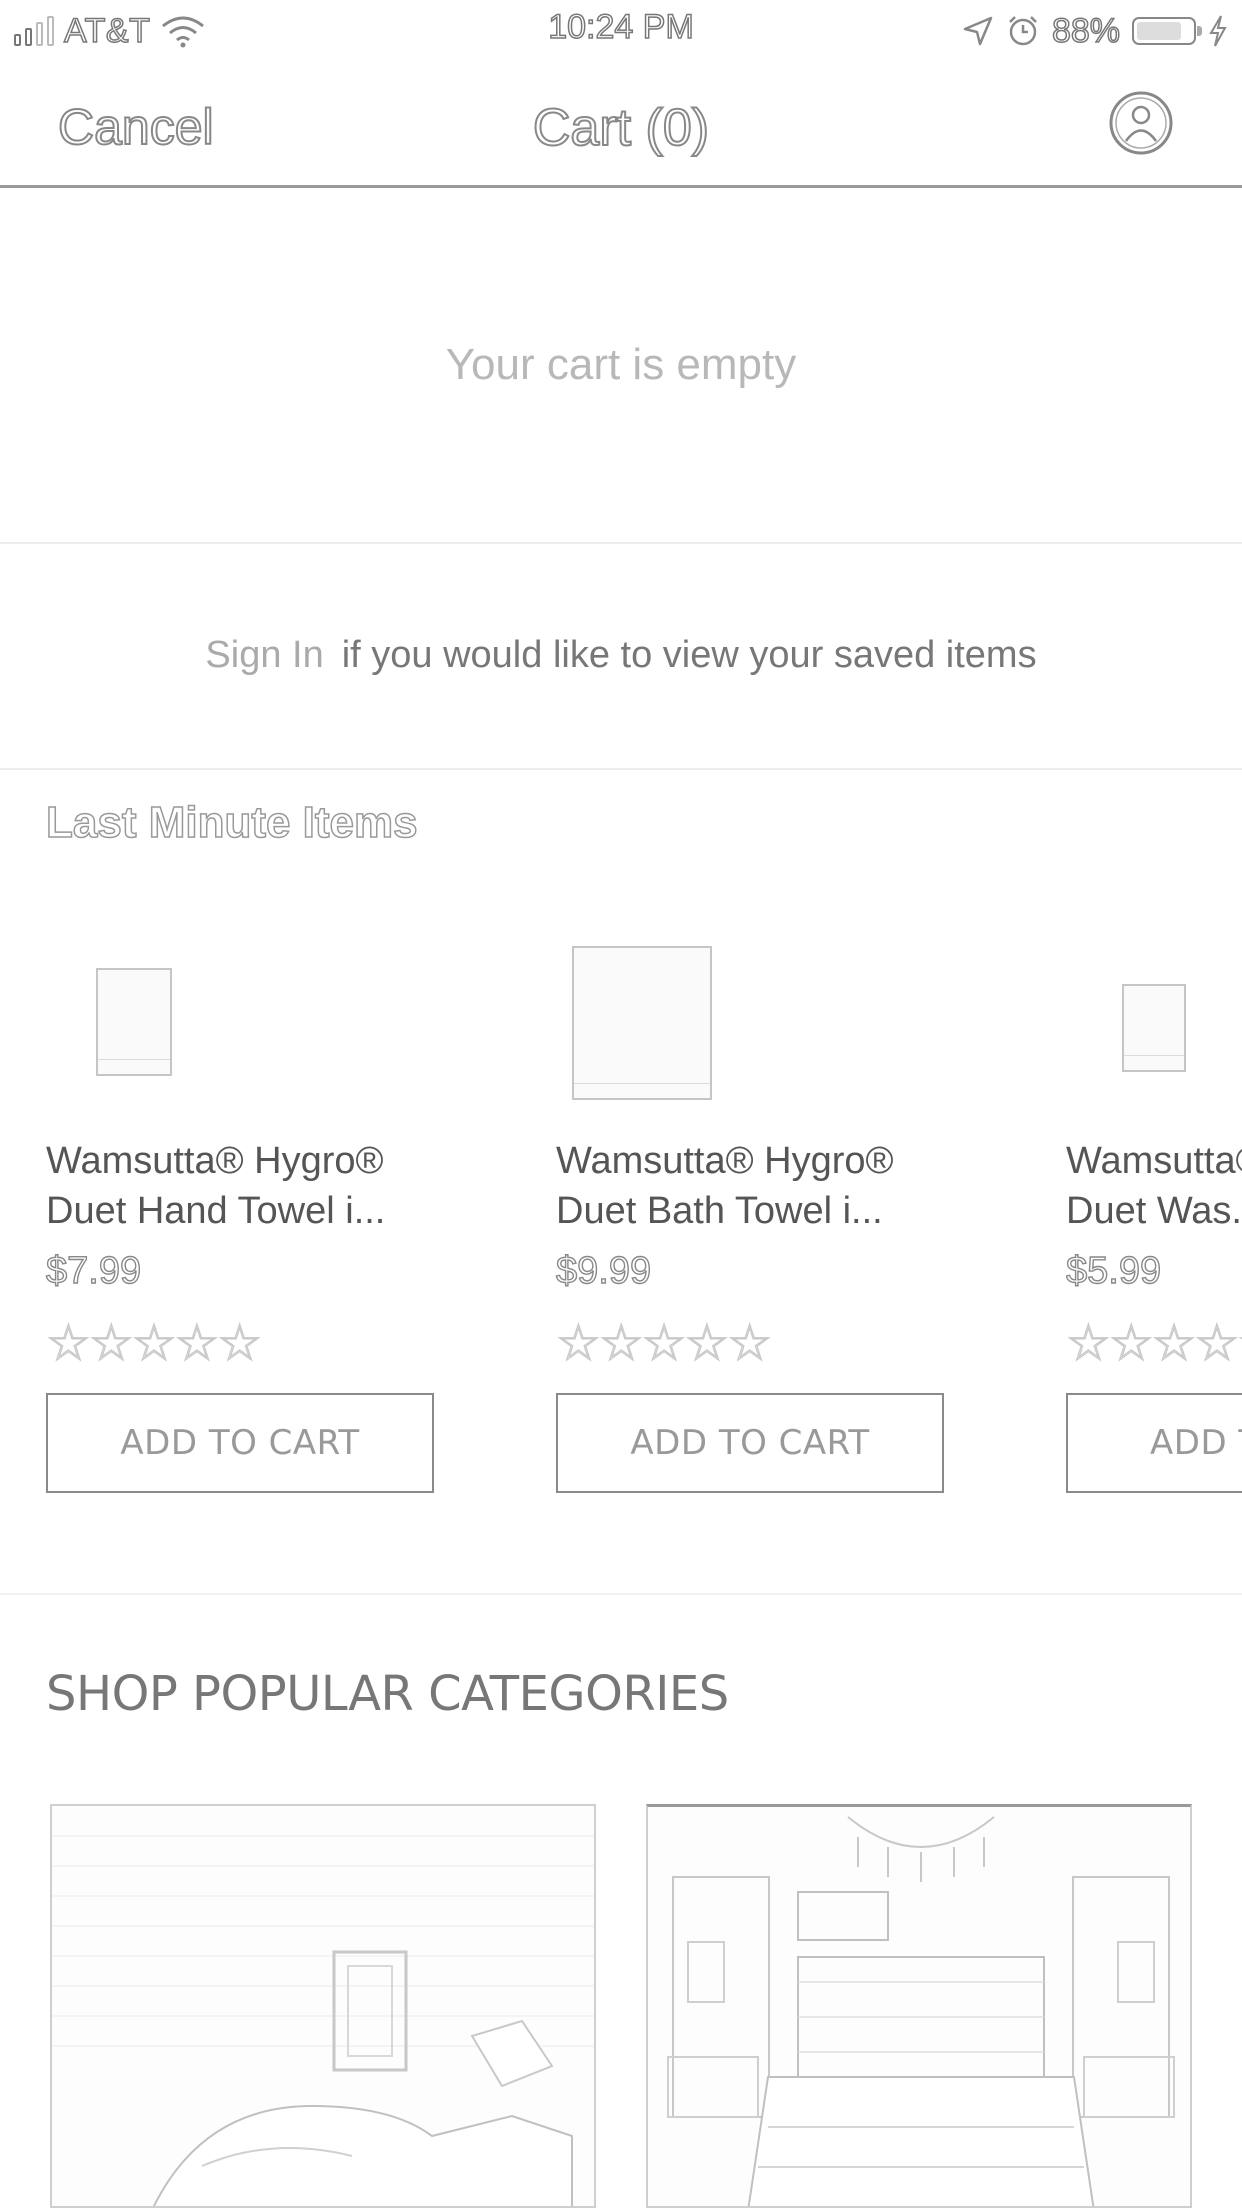 The image size is (1242, 2208). I want to click on washcloth-image, so click(1154, 1028).